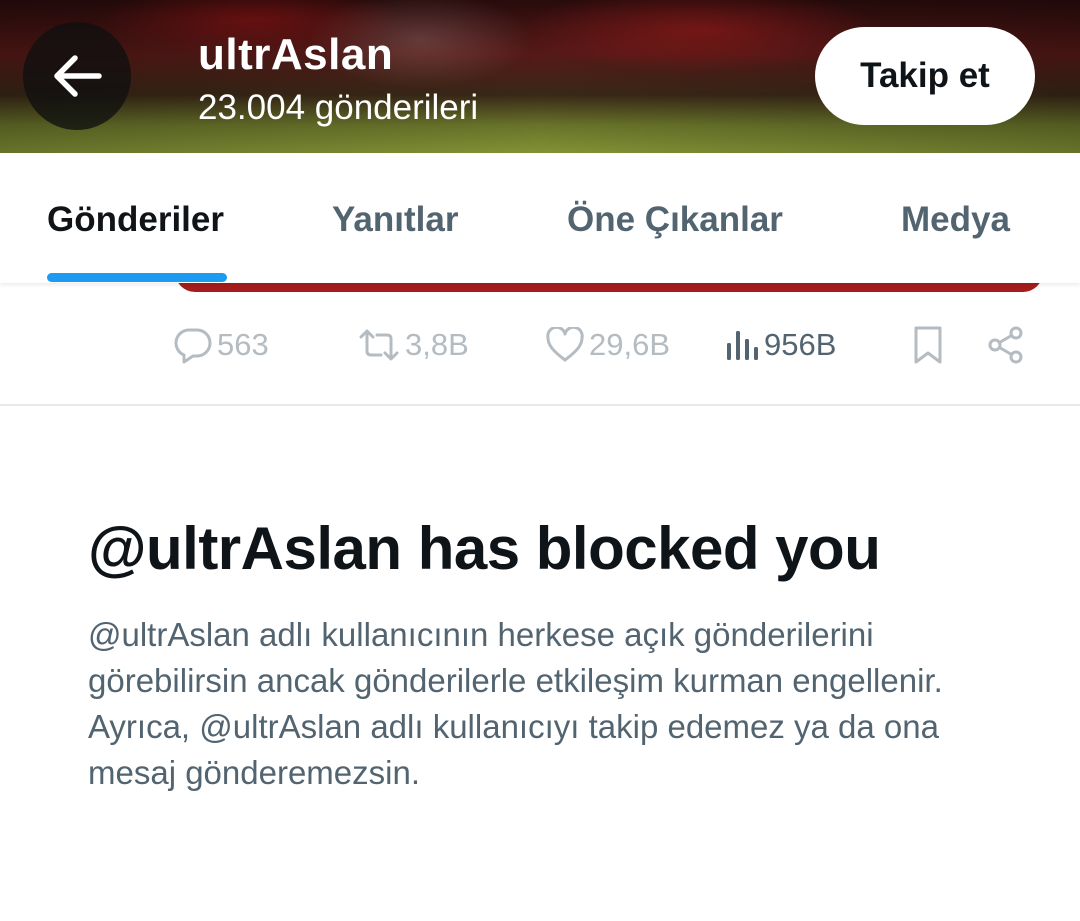 This screenshot has height=921, width=1080. I want to click on bookmark-icon, so click(928, 345).